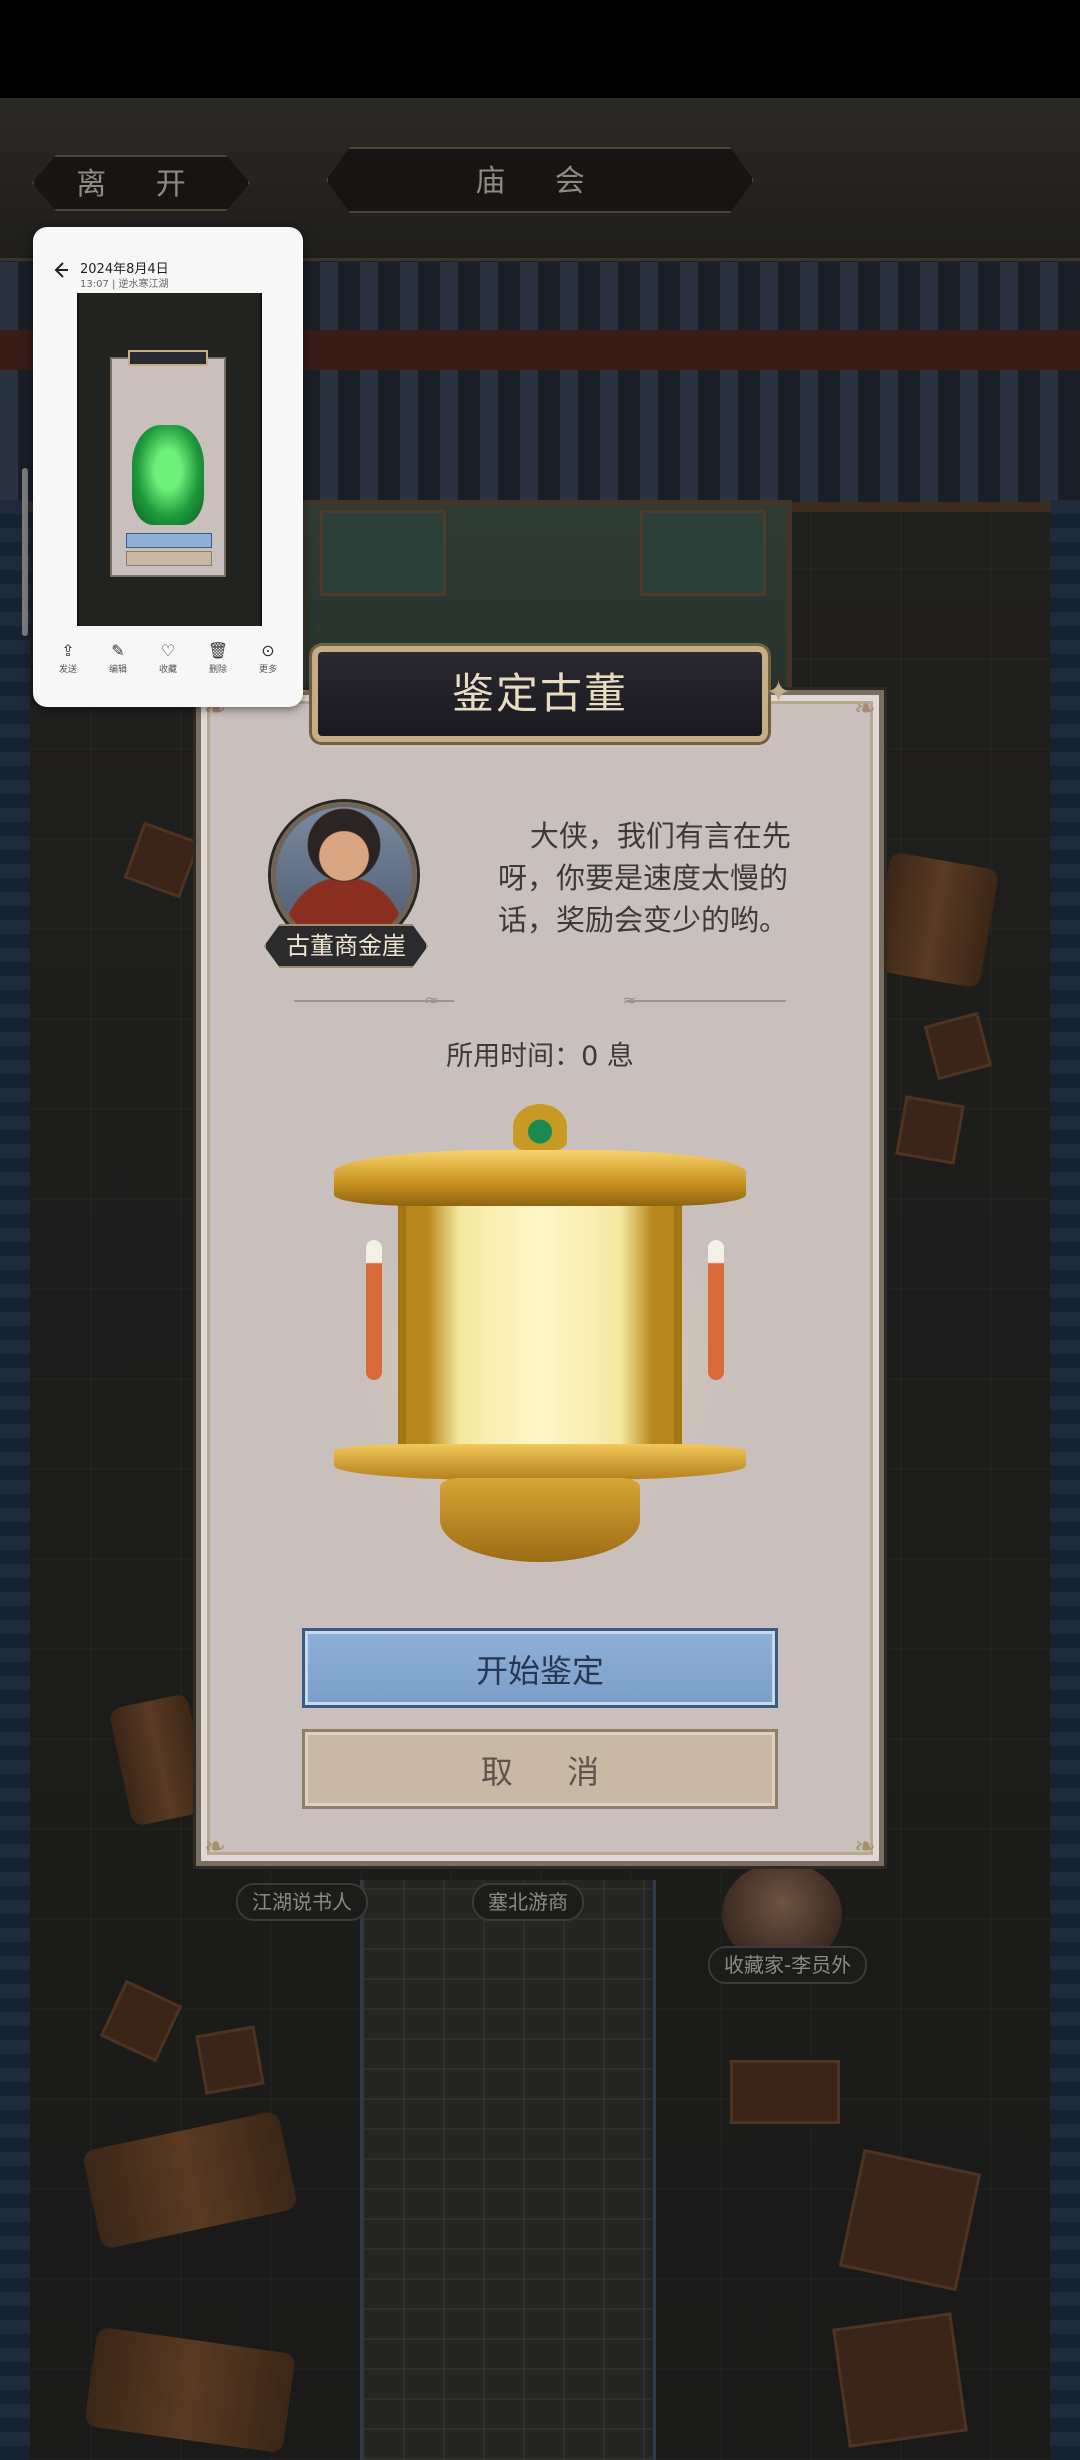 The image size is (1080, 2460). Describe the element at coordinates (117, 670) in the screenshot. I see `edit-label: 编辑` at that location.